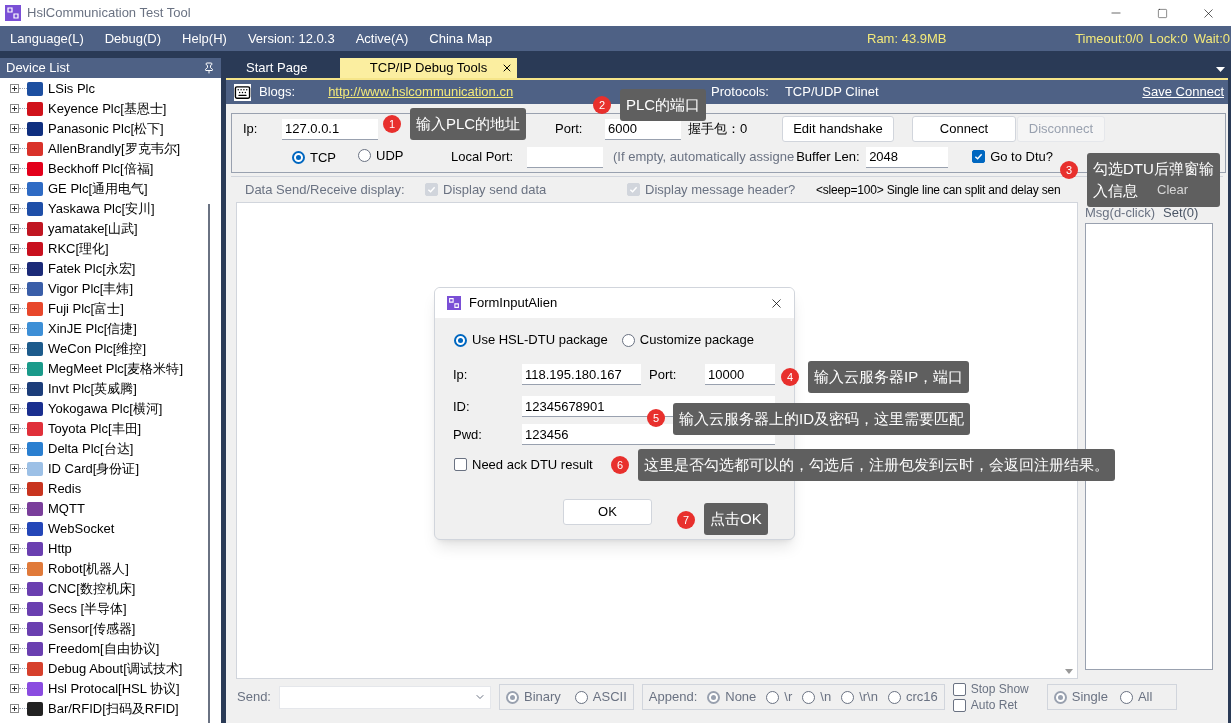 This screenshot has height=723, width=1231. I want to click on radio-button: \n, so click(817, 697).